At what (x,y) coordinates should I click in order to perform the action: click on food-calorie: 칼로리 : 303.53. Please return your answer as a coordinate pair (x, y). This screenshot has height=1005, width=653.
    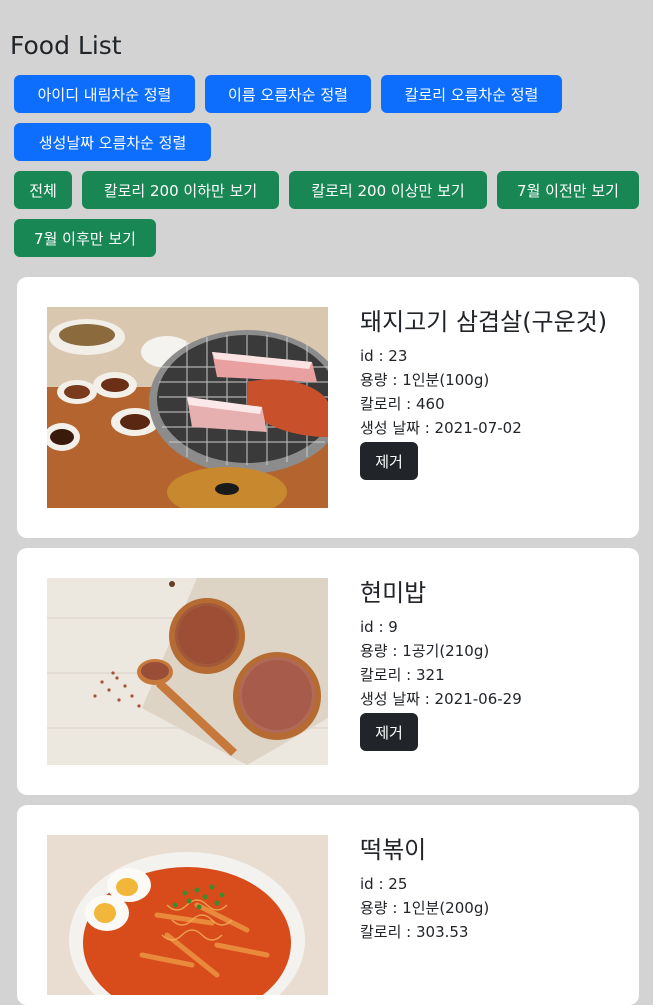
    Looking at the image, I should click on (414, 932).